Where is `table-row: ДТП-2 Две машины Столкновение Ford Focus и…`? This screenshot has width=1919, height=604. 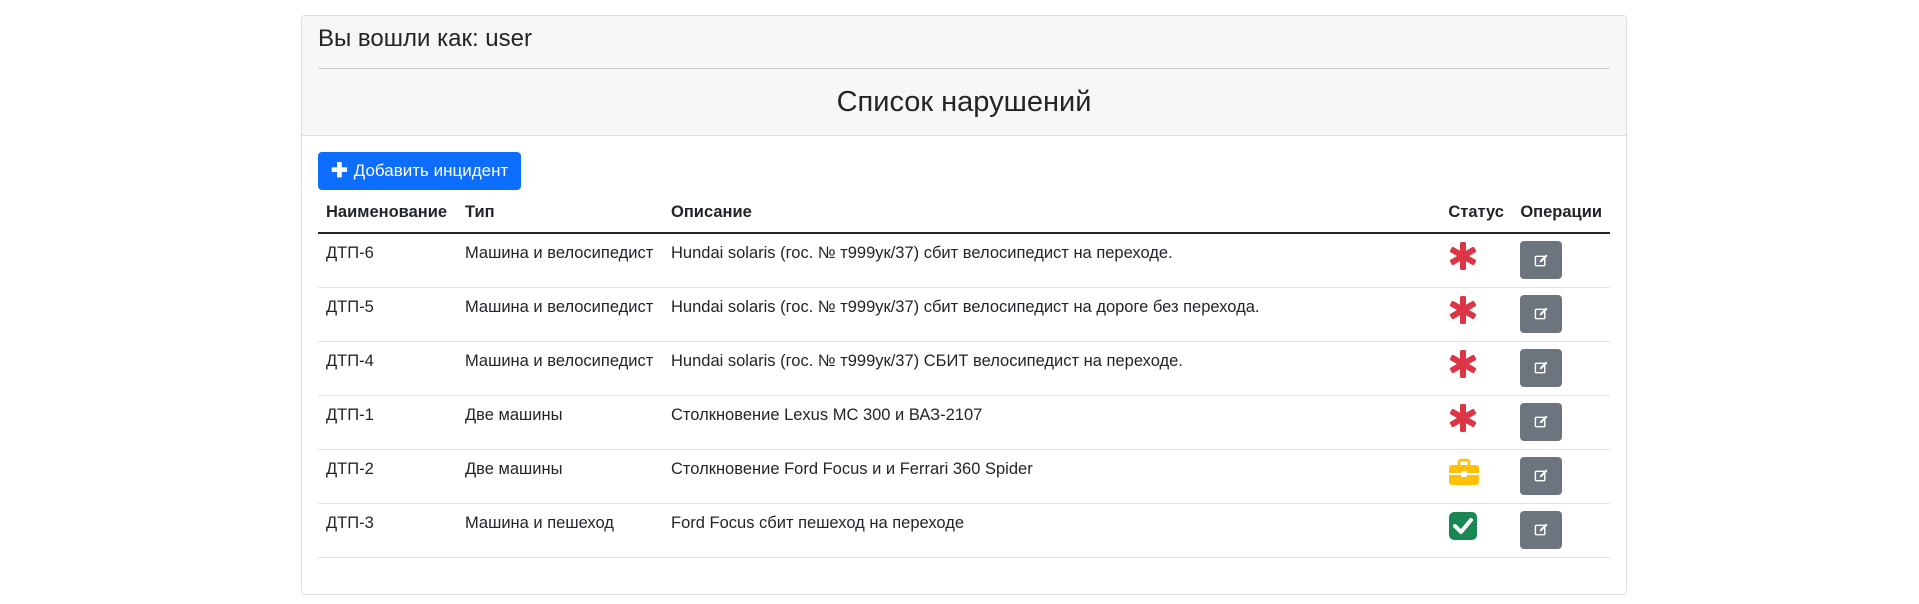 table-row: ДТП-2 Две машины Столкновение Ford Focus и… is located at coordinates (964, 476).